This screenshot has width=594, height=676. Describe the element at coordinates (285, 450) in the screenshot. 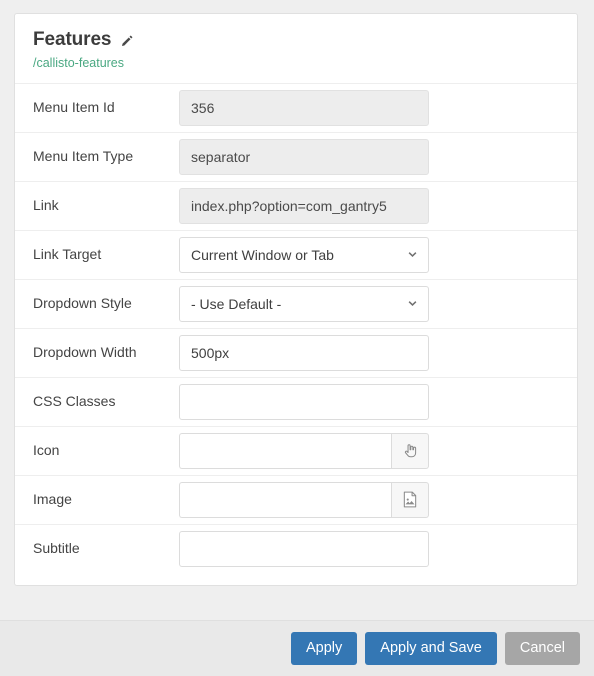

I see `icon-input` at that location.